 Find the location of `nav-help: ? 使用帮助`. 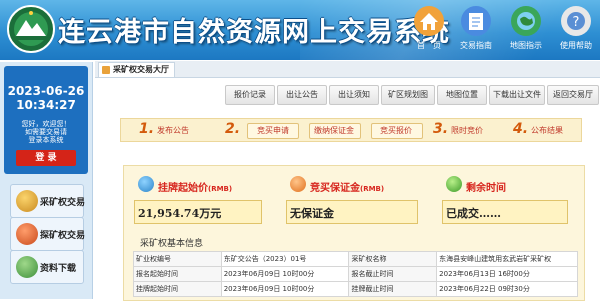

nav-help: ? 使用帮助 is located at coordinates (576, 30).